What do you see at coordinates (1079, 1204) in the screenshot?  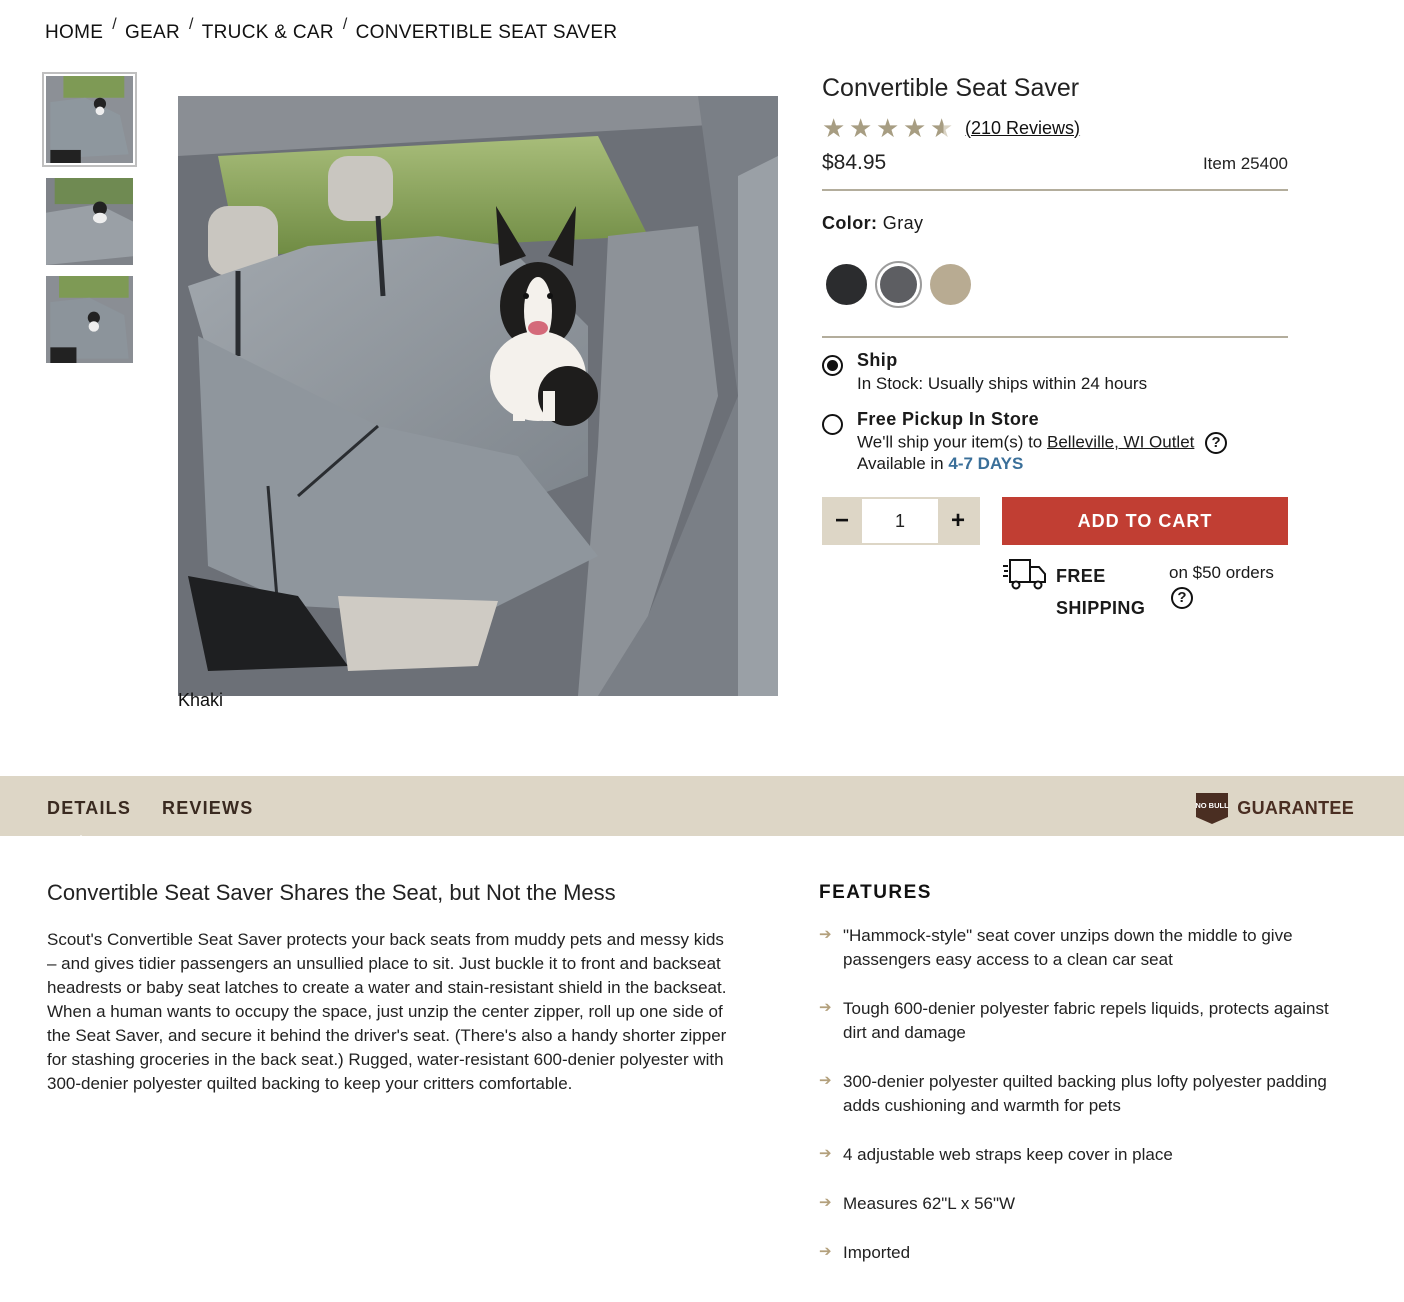 I see `feature-item: ➔ Measures 62"L x 56"W` at bounding box center [1079, 1204].